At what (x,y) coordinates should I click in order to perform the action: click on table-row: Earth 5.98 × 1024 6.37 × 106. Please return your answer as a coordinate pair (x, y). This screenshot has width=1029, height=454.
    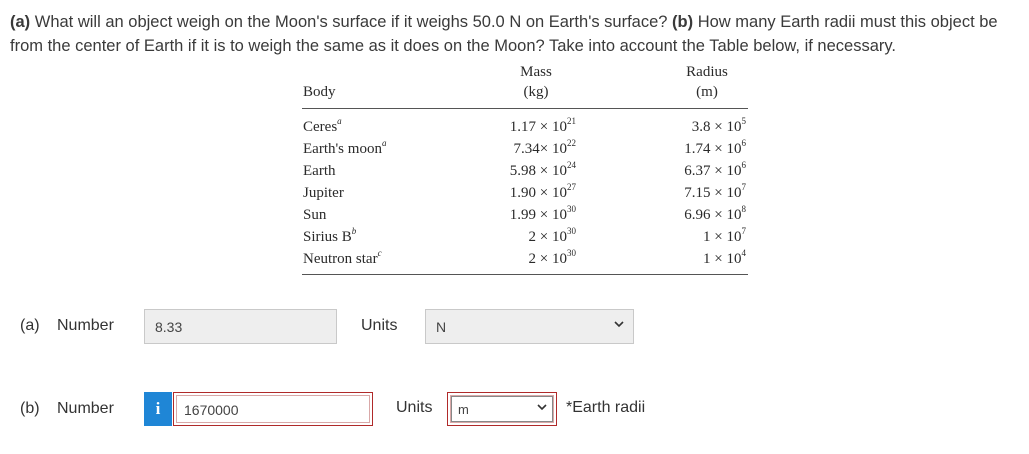
    Looking at the image, I should click on (525, 172).